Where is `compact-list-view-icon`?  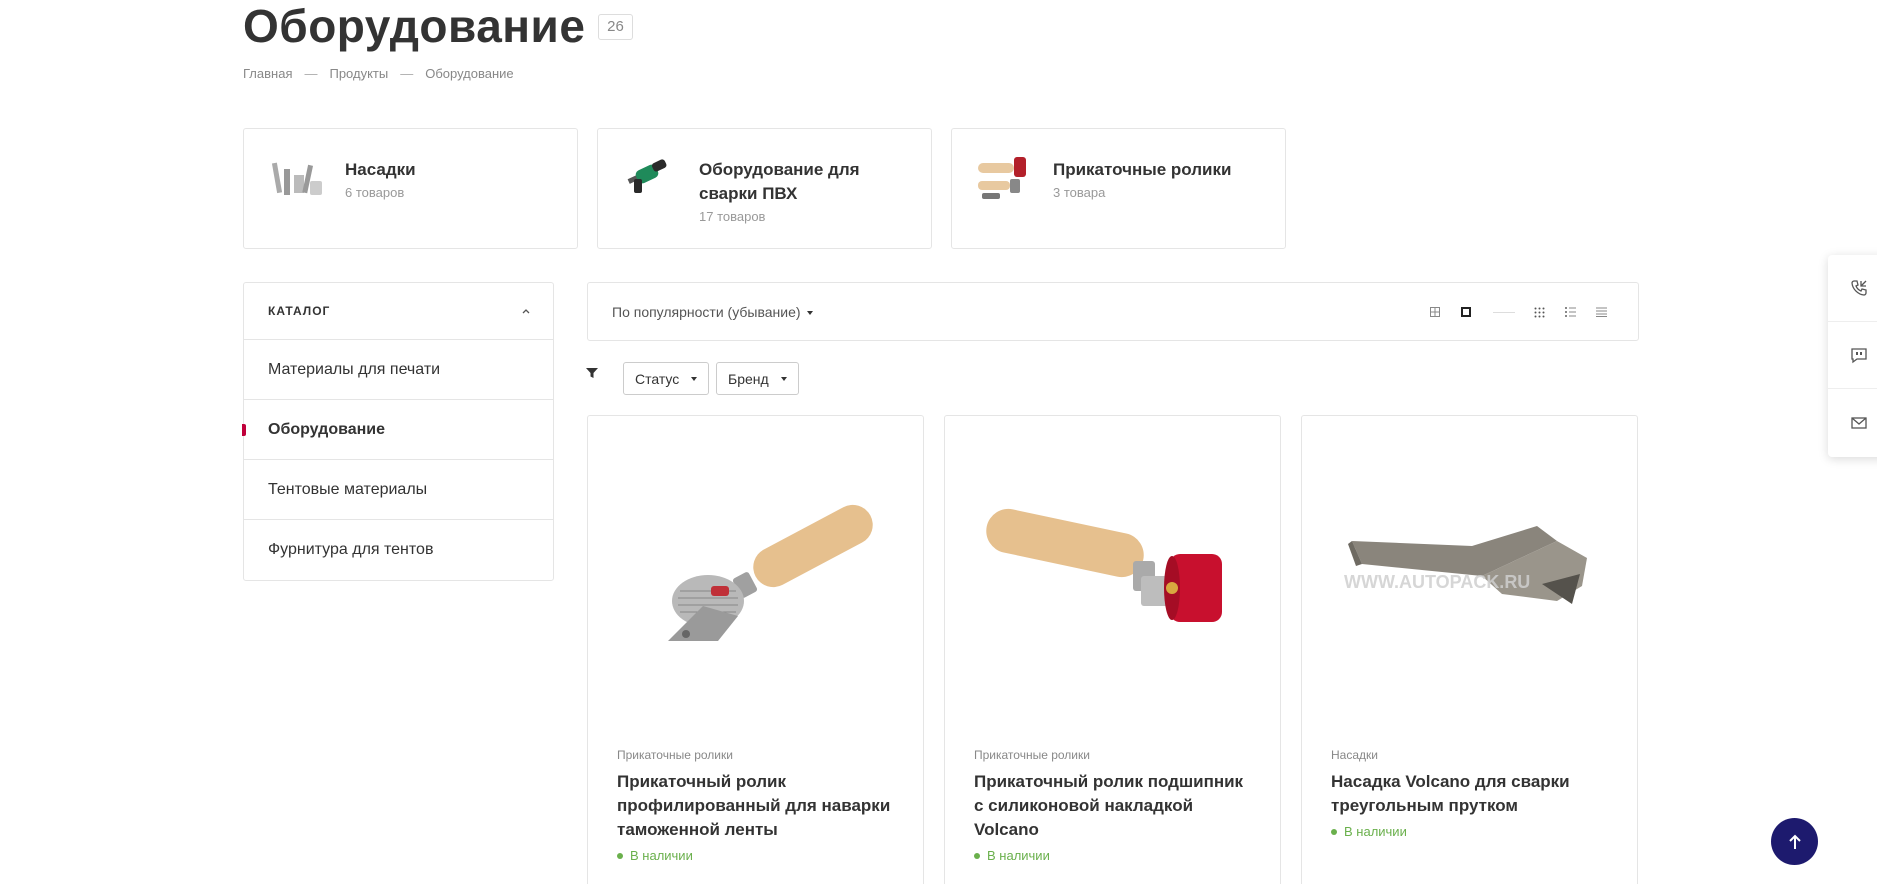 compact-list-view-icon is located at coordinates (1601, 312).